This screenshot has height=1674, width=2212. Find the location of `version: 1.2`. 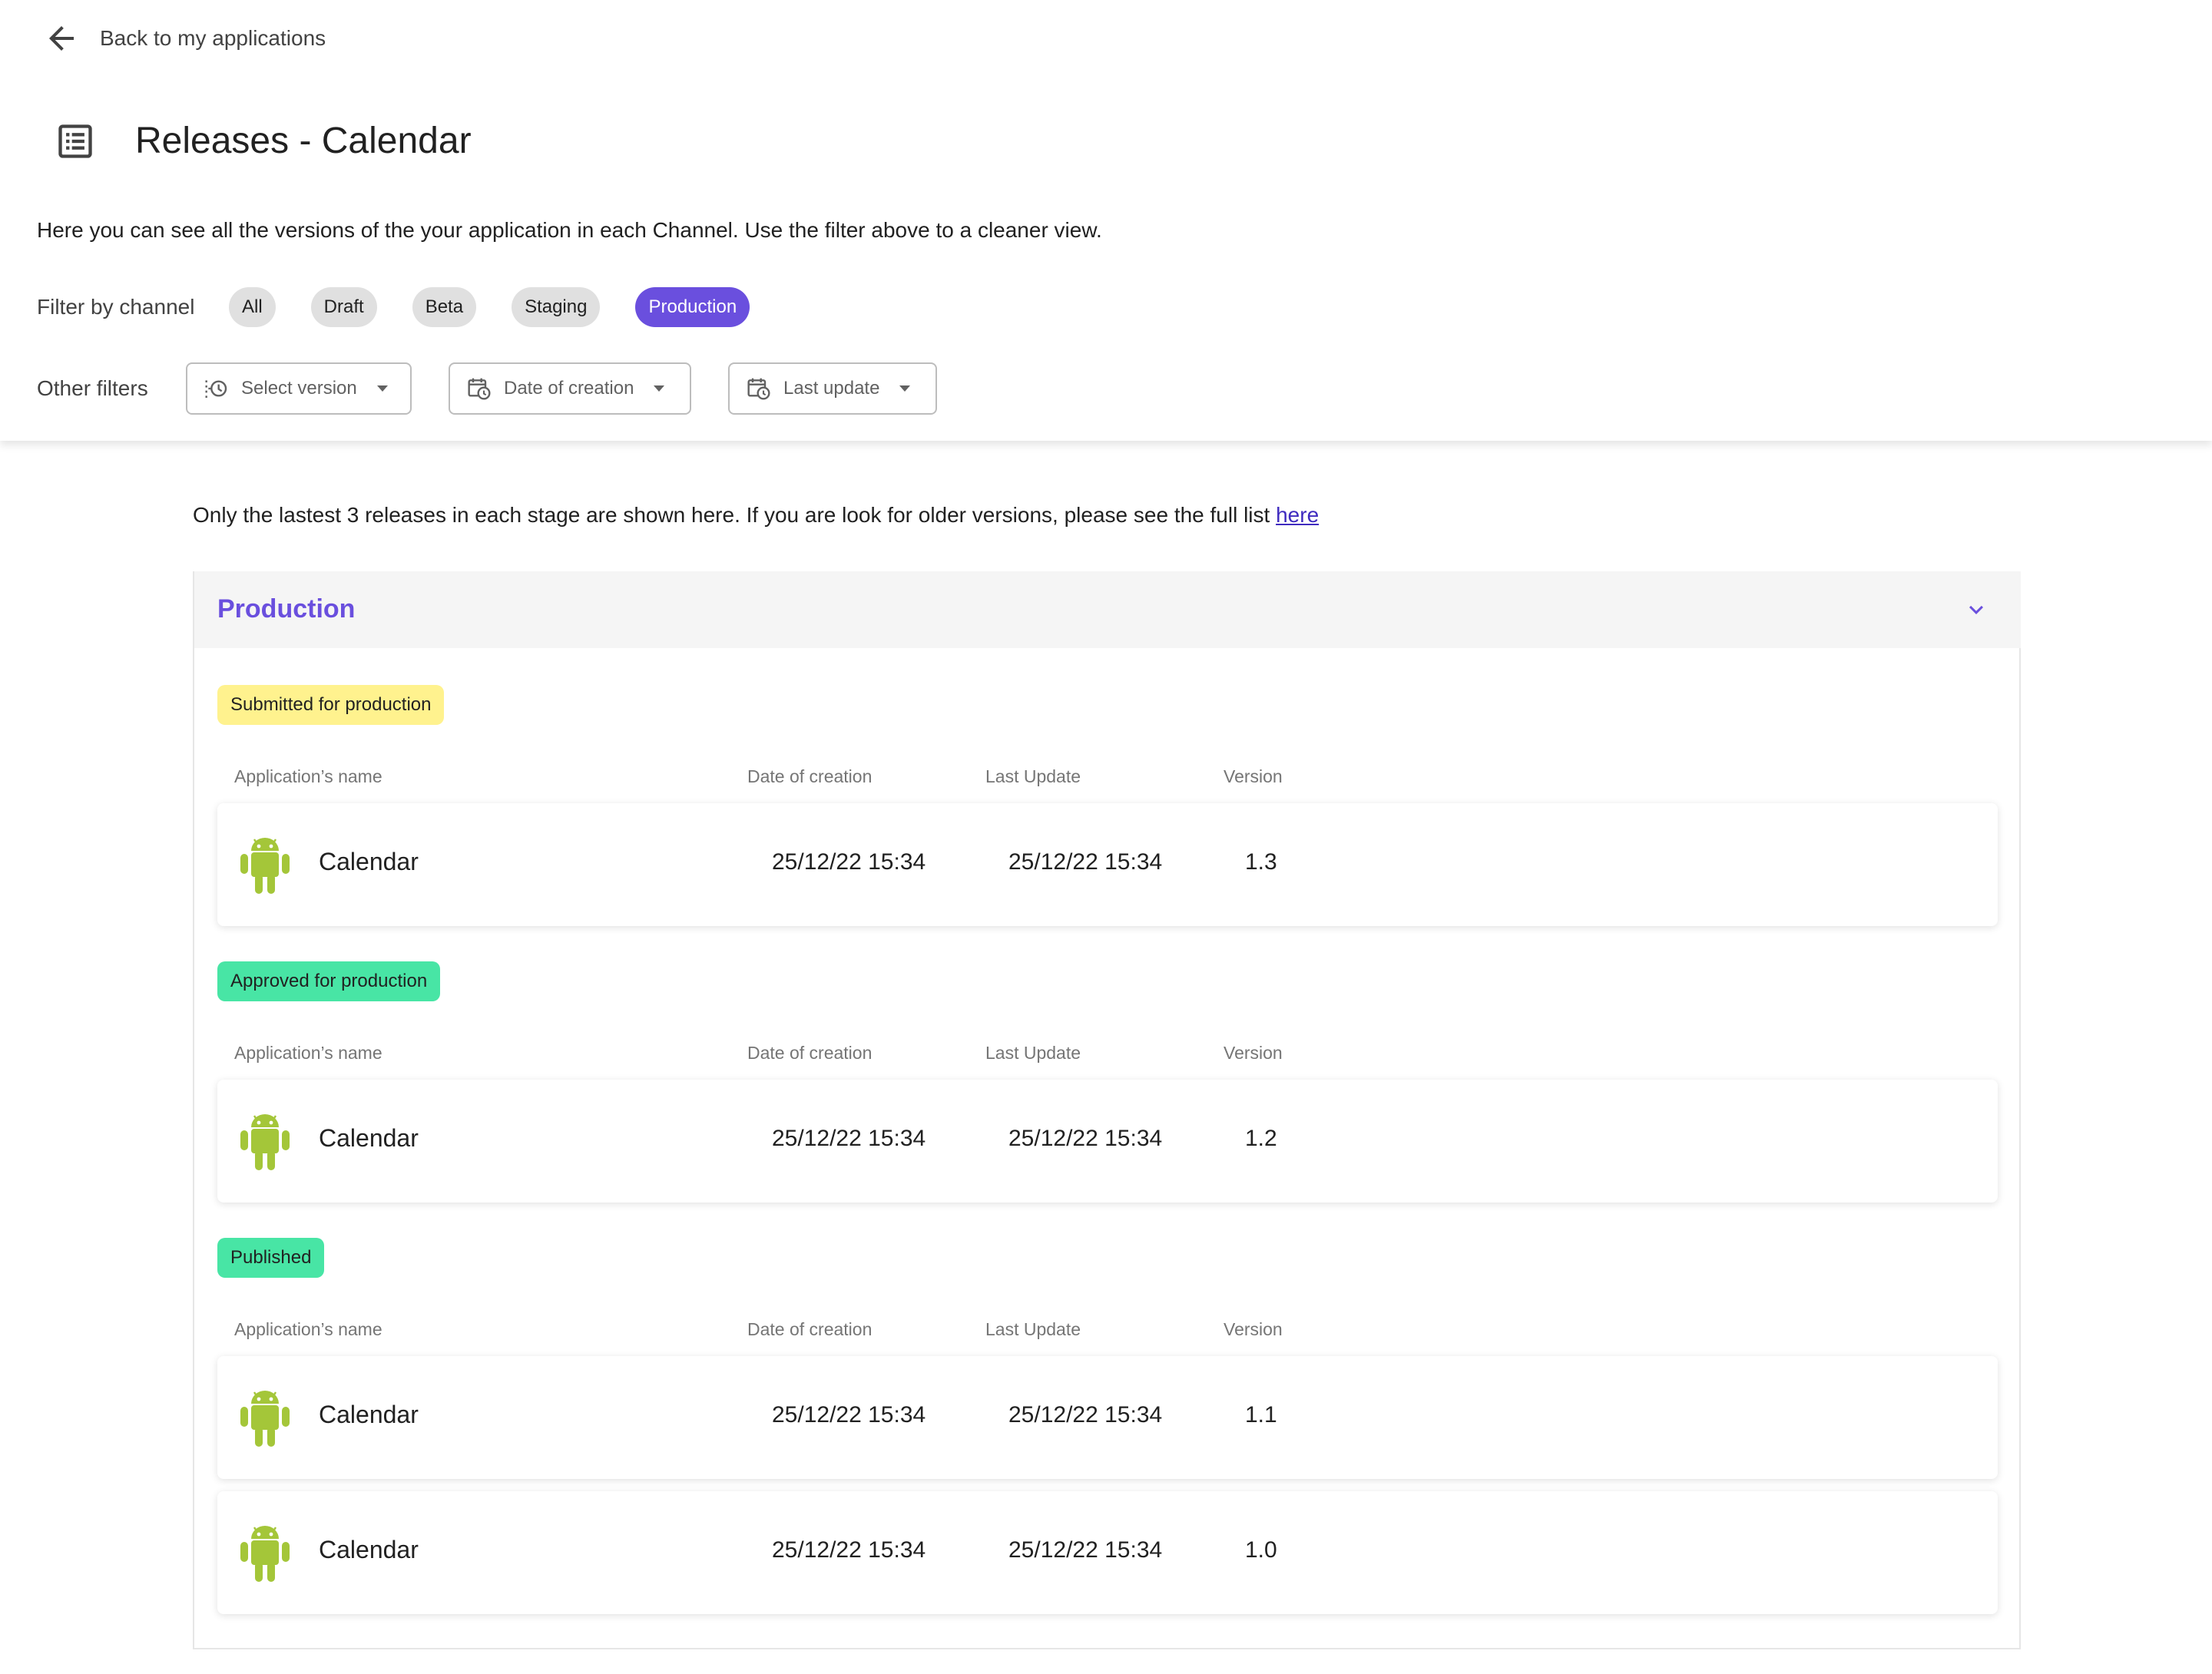

version: 1.2 is located at coordinates (1261, 1138).